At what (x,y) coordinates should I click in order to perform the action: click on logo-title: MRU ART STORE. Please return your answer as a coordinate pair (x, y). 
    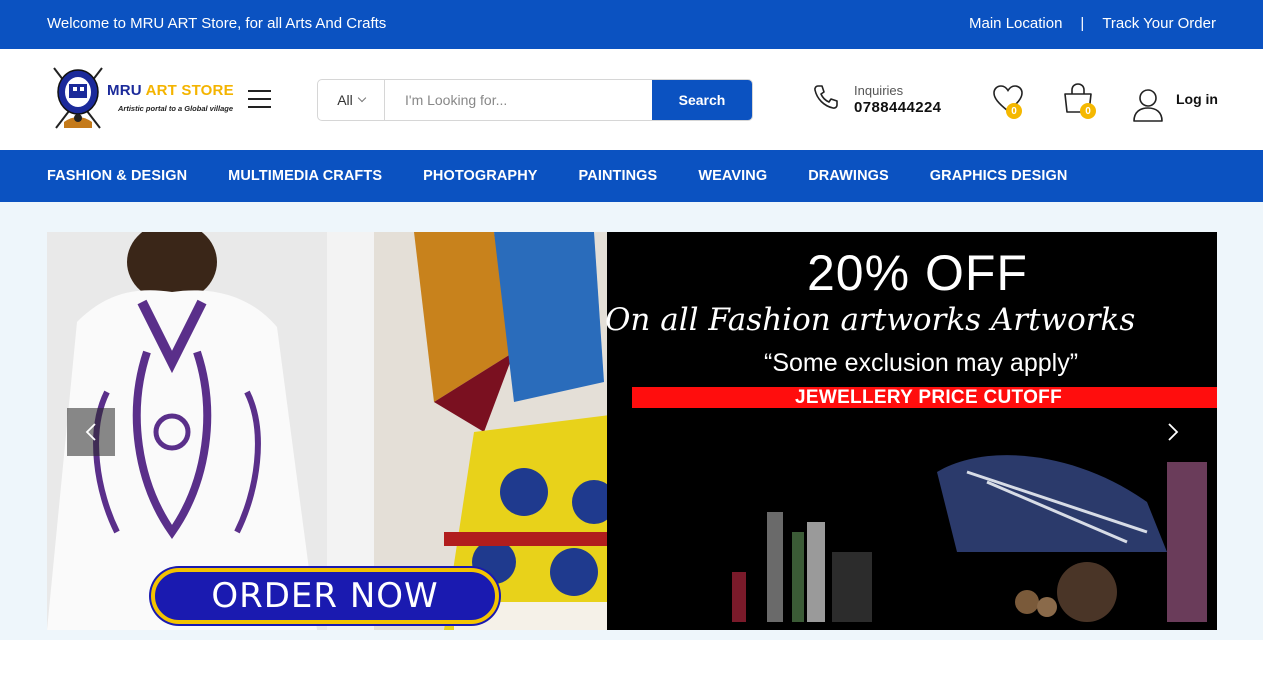
    Looking at the image, I should click on (170, 90).